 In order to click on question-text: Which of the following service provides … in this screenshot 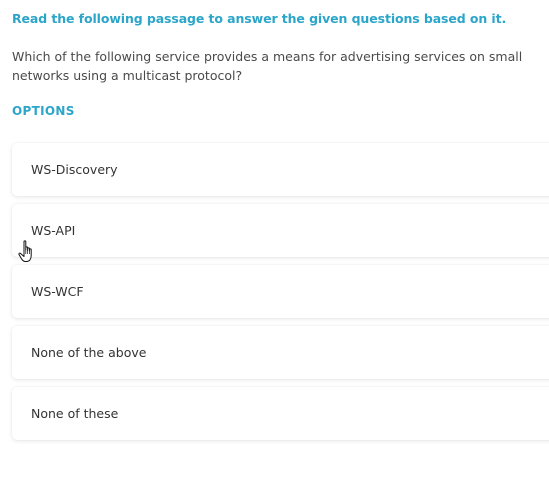, I will do `click(267, 66)`.